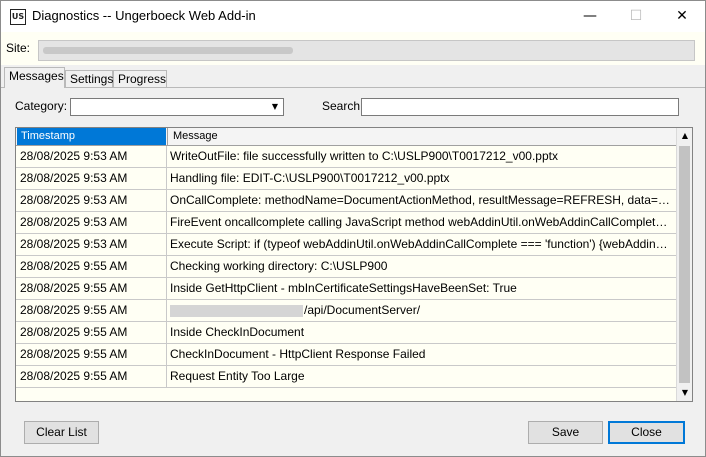 Image resolution: width=706 pixels, height=457 pixels. Describe the element at coordinates (682, 16) in the screenshot. I see `window-close-button: ✕` at that location.